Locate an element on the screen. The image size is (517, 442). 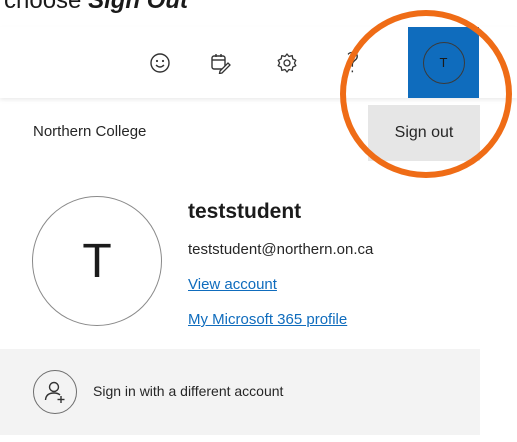
account-avatar: T is located at coordinates (443, 62).